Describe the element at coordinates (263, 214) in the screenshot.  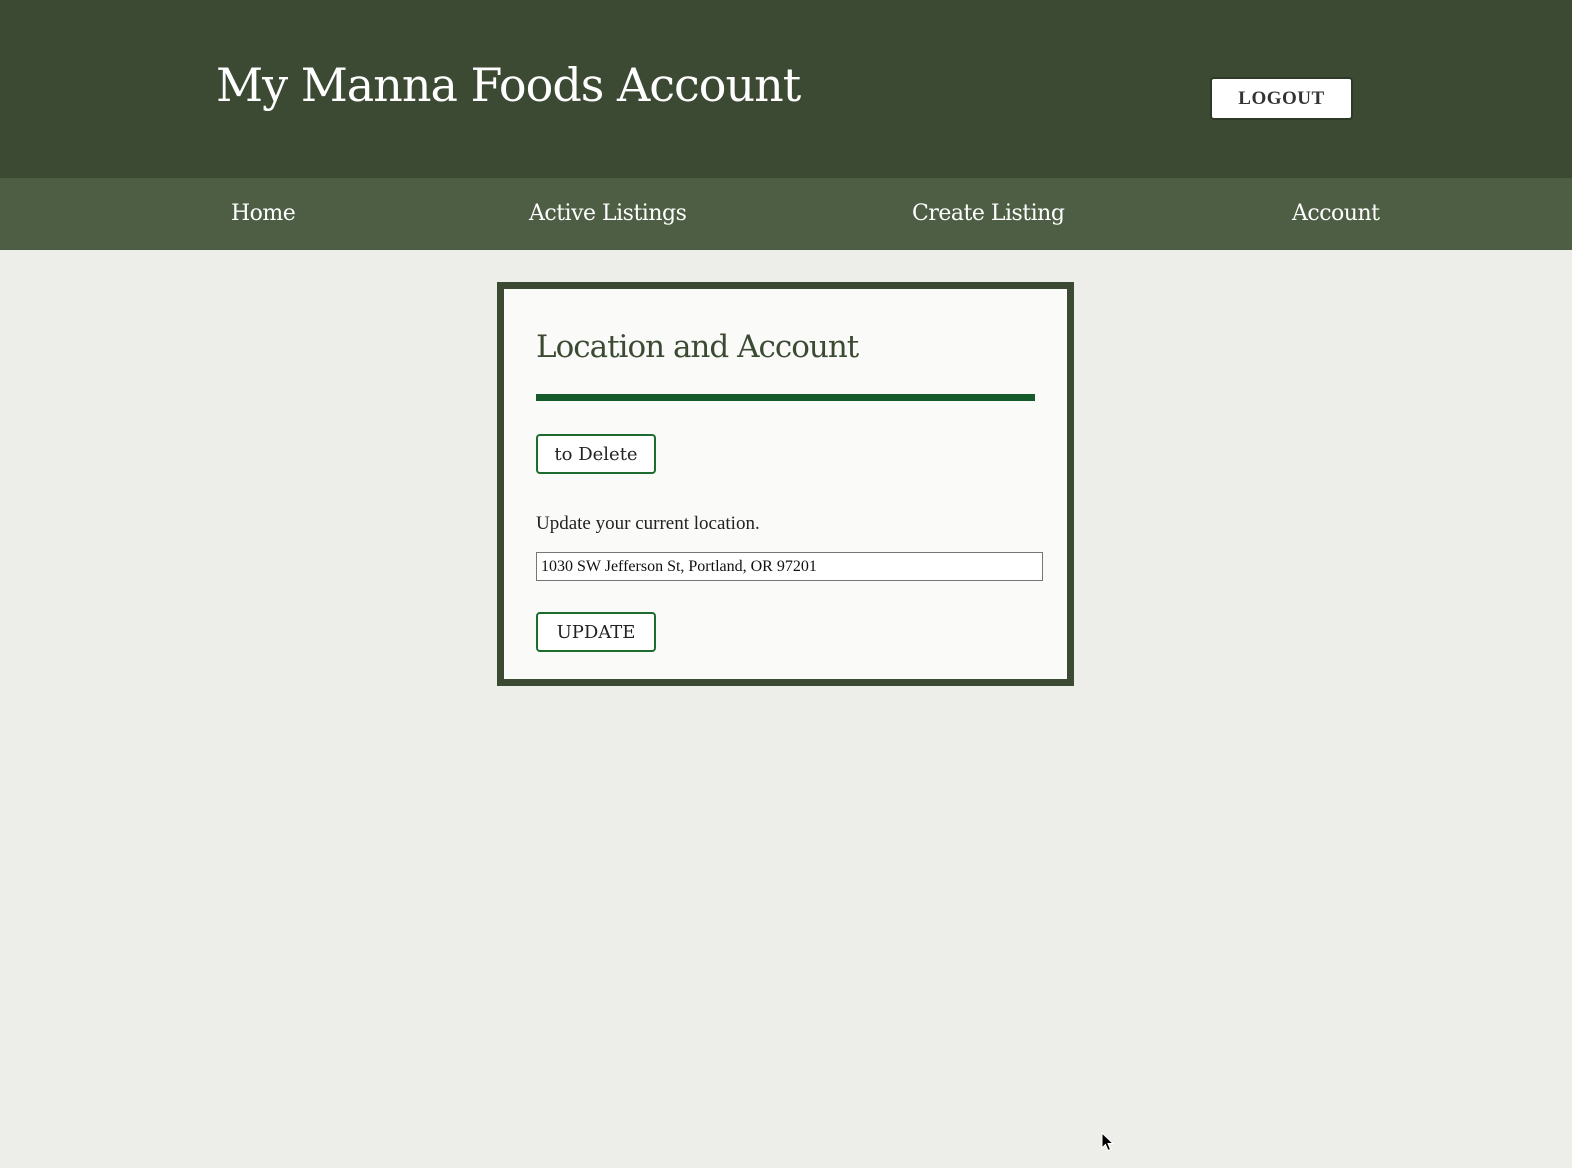
I see `nav-item-home: Home` at that location.